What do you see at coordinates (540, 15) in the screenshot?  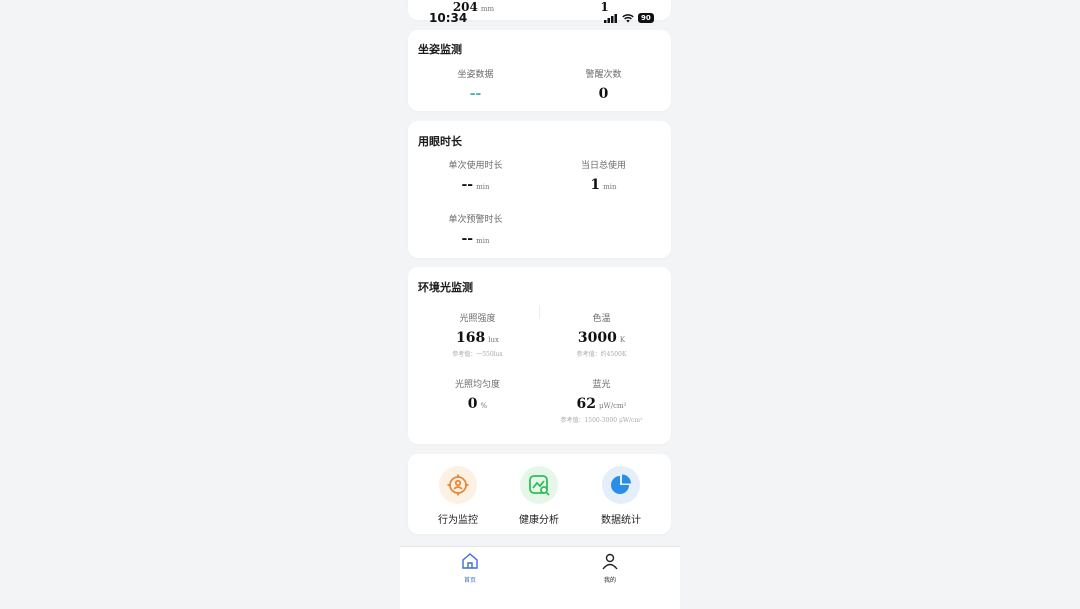 I see `status-bar: 10:34 90` at bounding box center [540, 15].